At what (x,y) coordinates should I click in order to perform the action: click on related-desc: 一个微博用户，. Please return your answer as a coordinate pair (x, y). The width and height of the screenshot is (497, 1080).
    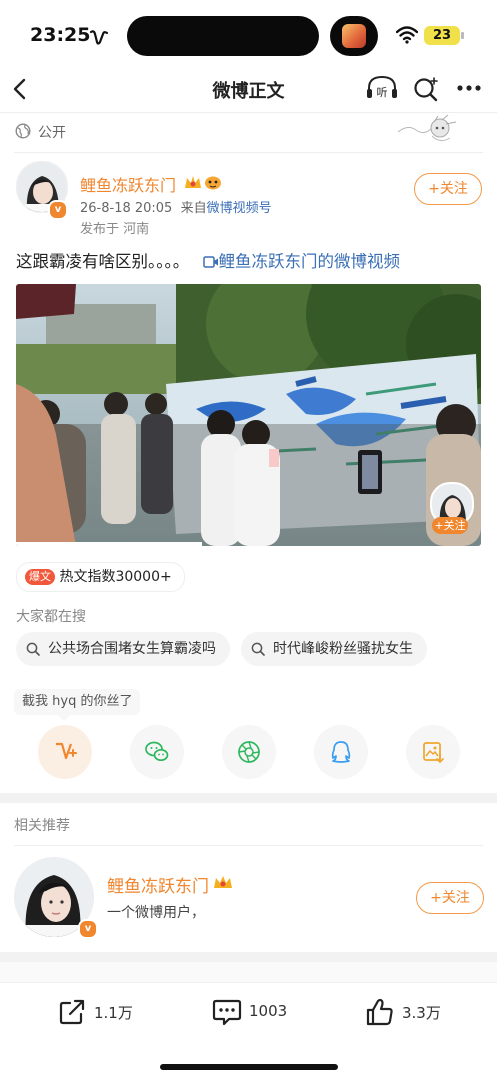
    Looking at the image, I should click on (156, 913).